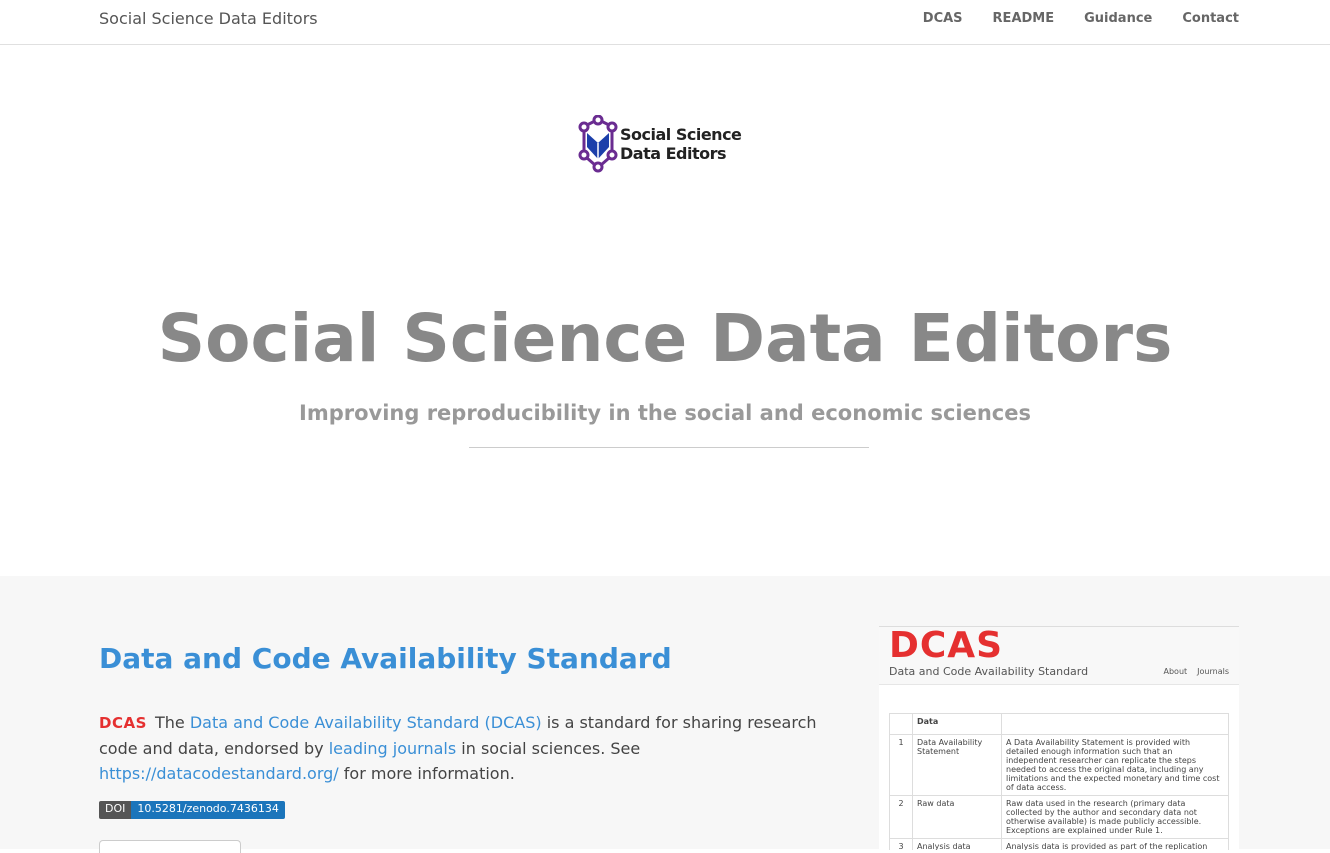 The height and width of the screenshot is (853, 1330). I want to click on table-header-row: Data, so click(1059, 724).